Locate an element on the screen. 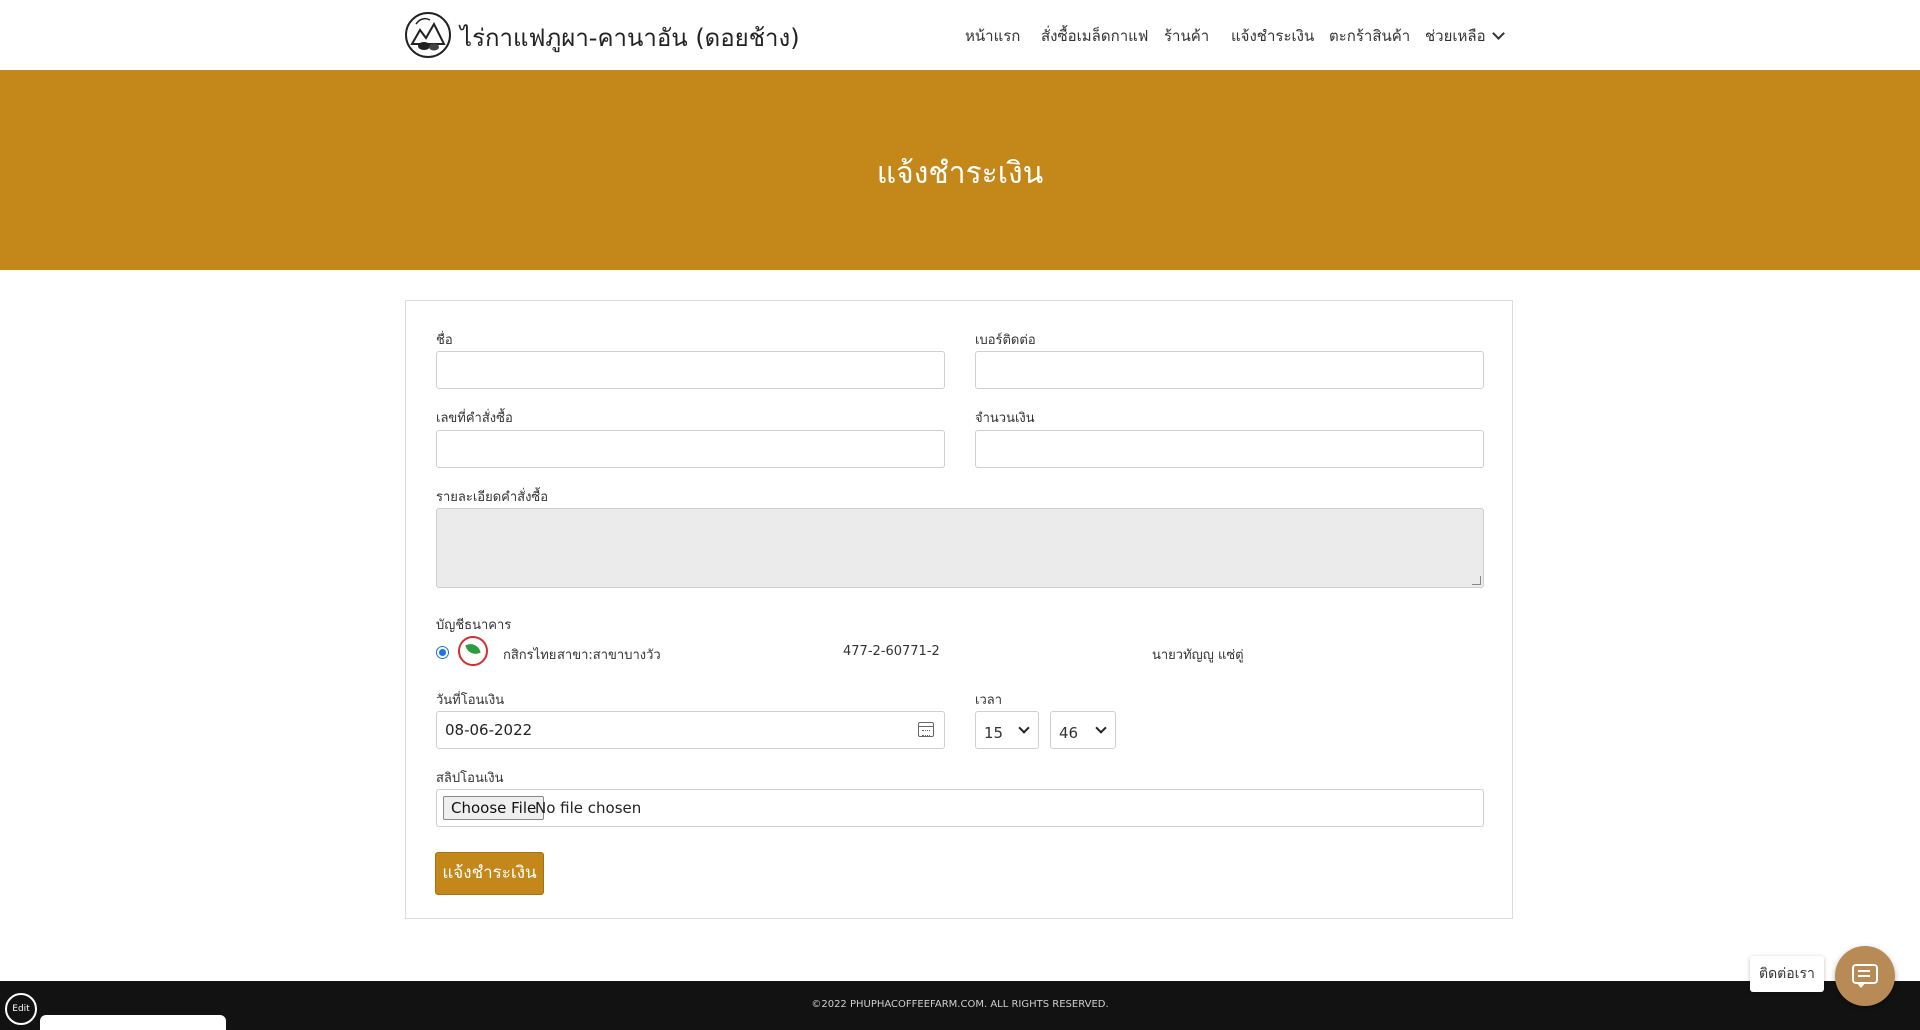 The height and width of the screenshot is (1030, 1920). bank-branch: สาขา:สาขาบางวัว is located at coordinates (609, 655).